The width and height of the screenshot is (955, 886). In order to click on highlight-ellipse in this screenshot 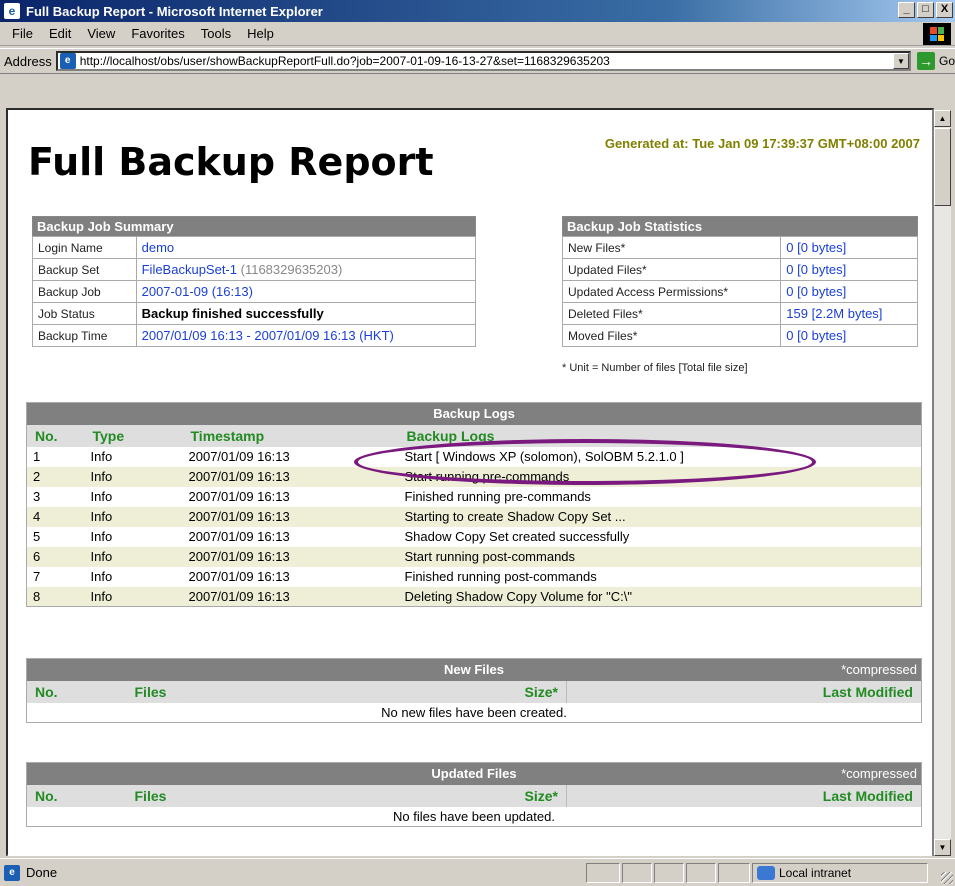, I will do `click(585, 462)`.